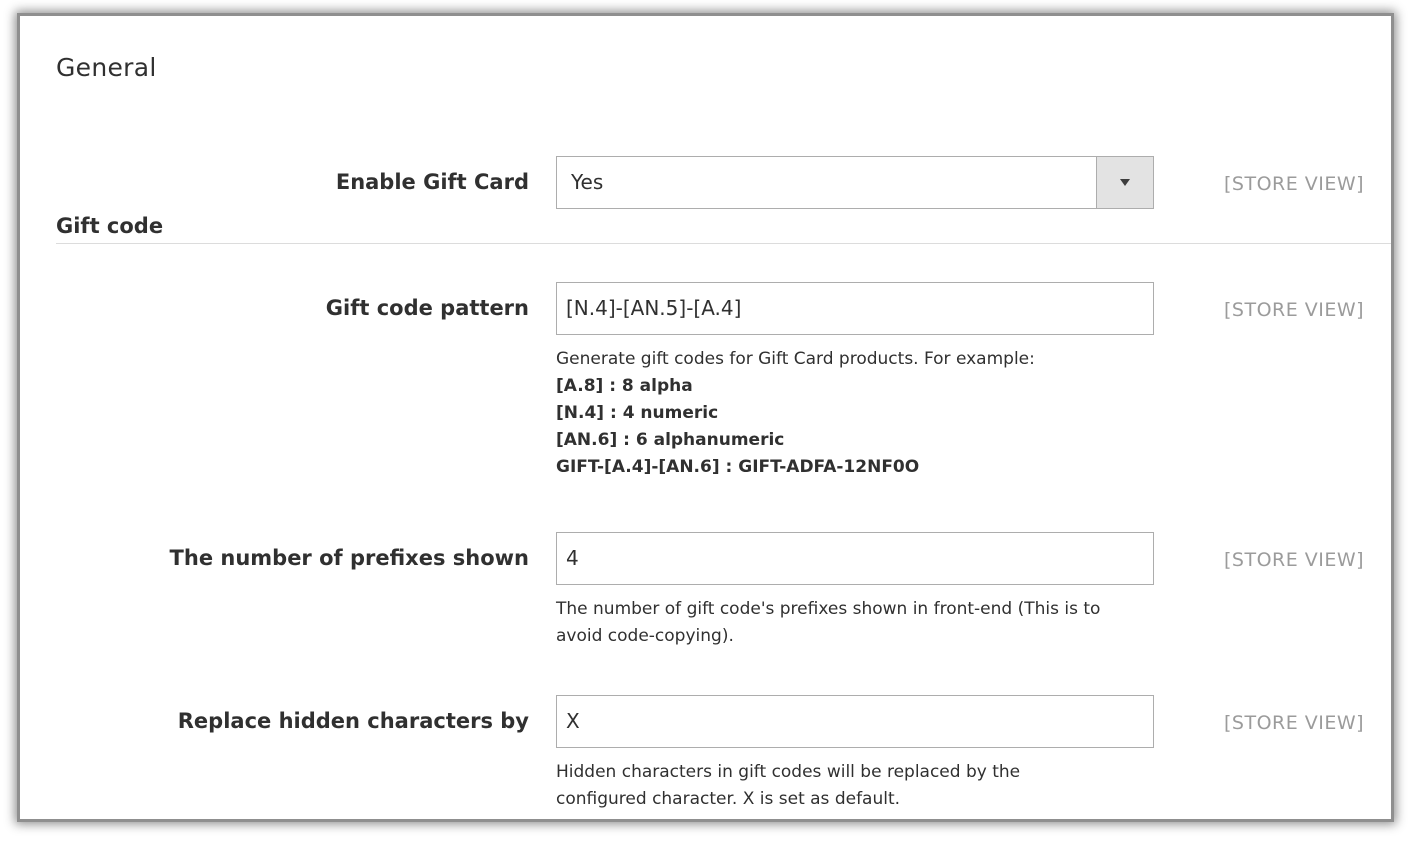 The image size is (1419, 841). Describe the element at coordinates (427, 308) in the screenshot. I see `gift-code-pattern-label: Gift code pattern` at that location.